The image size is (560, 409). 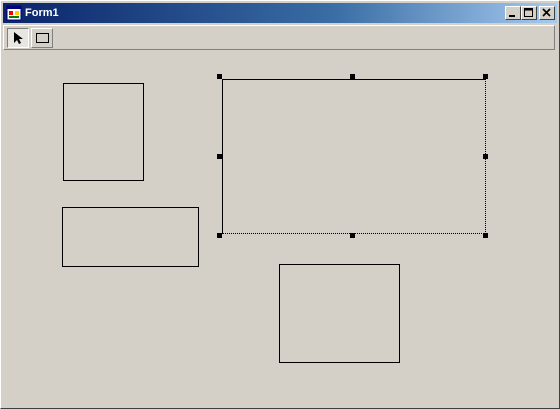 I want to click on minimize-button, so click(x=513, y=13).